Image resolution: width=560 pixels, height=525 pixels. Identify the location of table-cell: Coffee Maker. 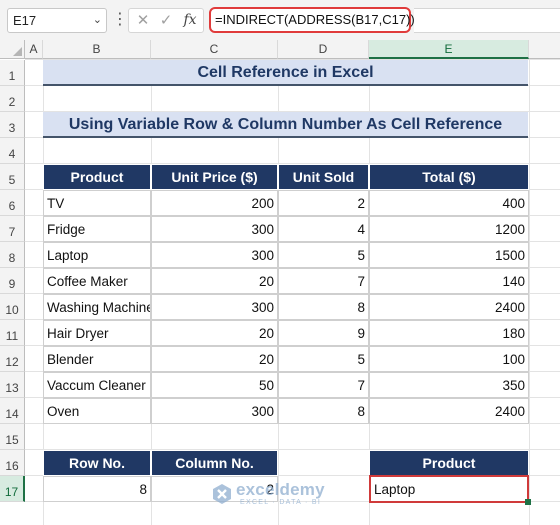
(97, 281).